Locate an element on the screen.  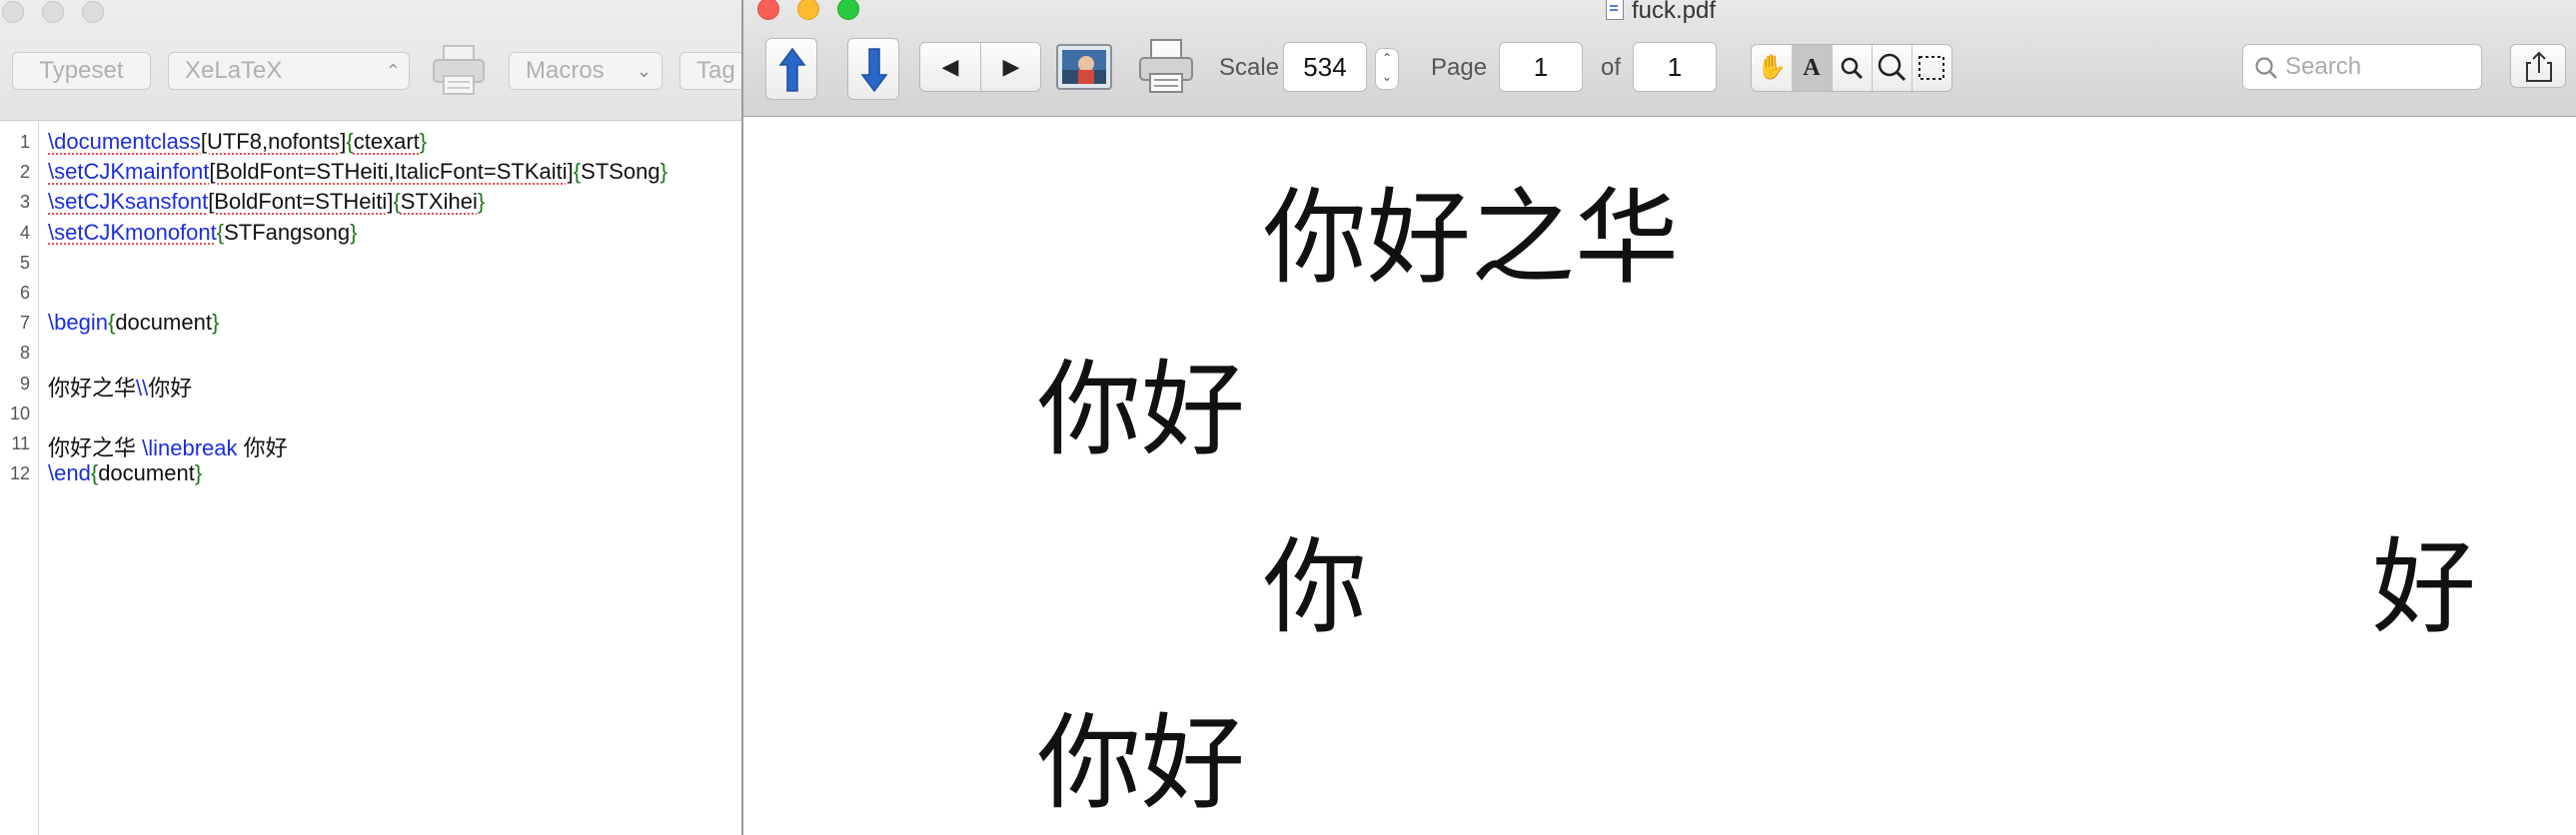
line-number: 10 is located at coordinates (19, 413).